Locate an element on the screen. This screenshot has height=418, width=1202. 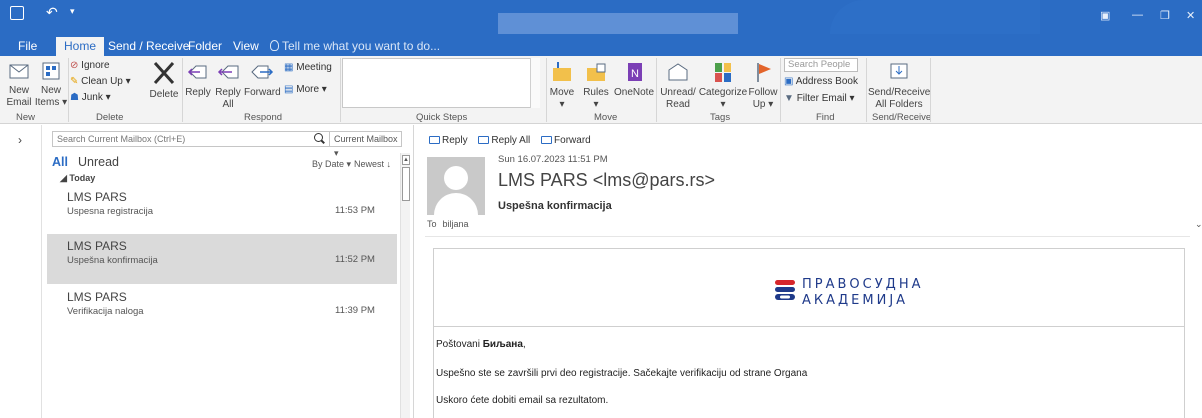
tab-folder: Folder is located at coordinates (205, 46).